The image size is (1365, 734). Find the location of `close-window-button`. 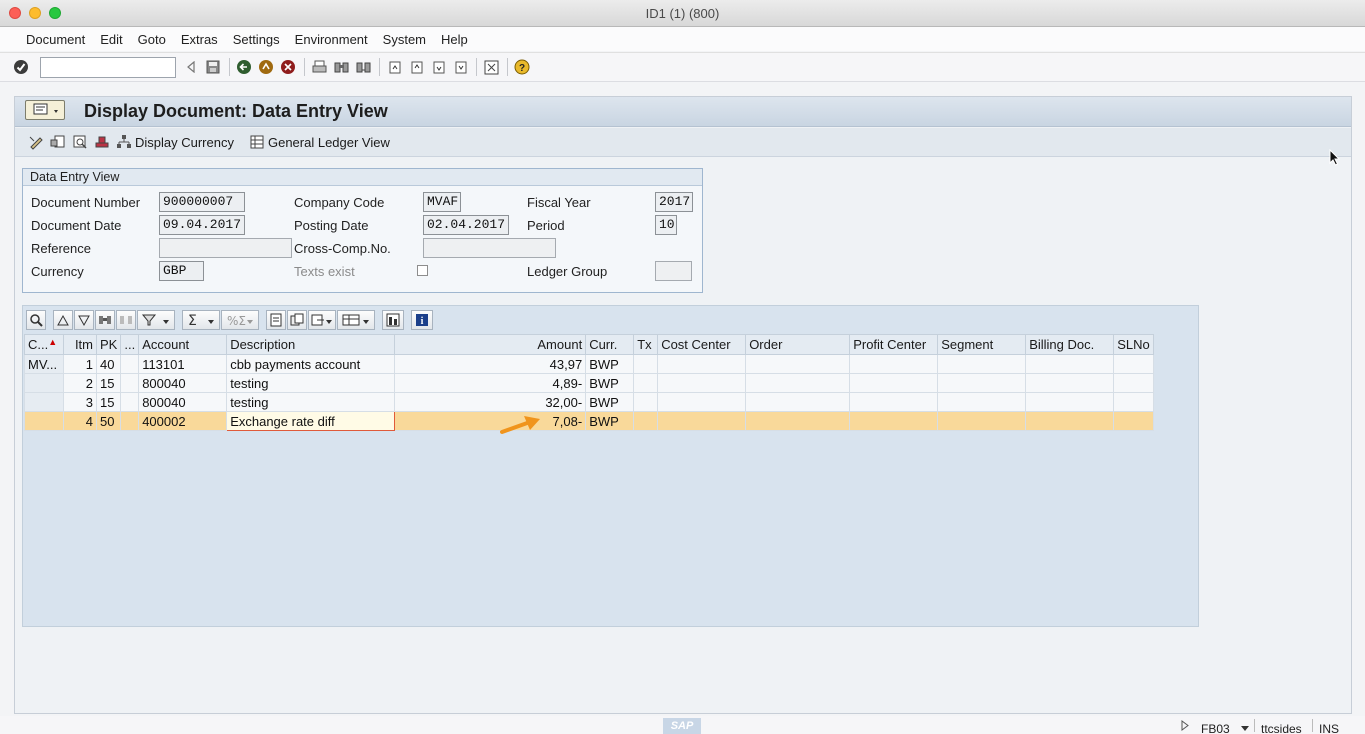

close-window-button is located at coordinates (15, 13).